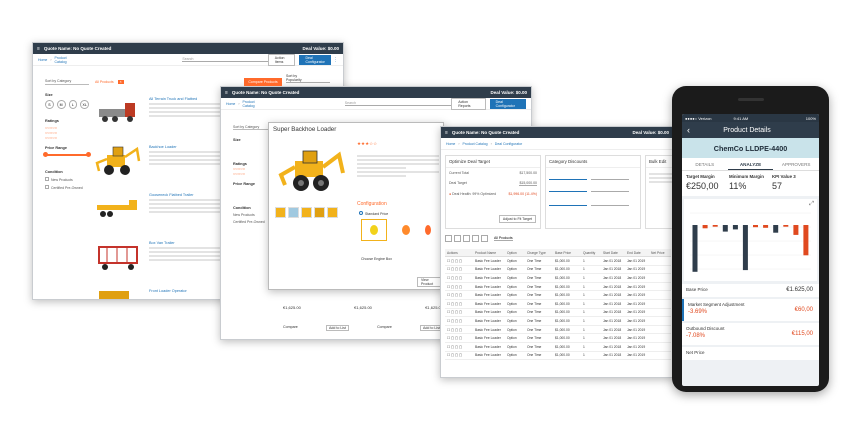 This screenshot has height=423, width=860. What do you see at coordinates (750, 334) in the screenshot?
I see `outbound-discount-row: Outbound Discount -7.08% €115,00` at bounding box center [750, 334].